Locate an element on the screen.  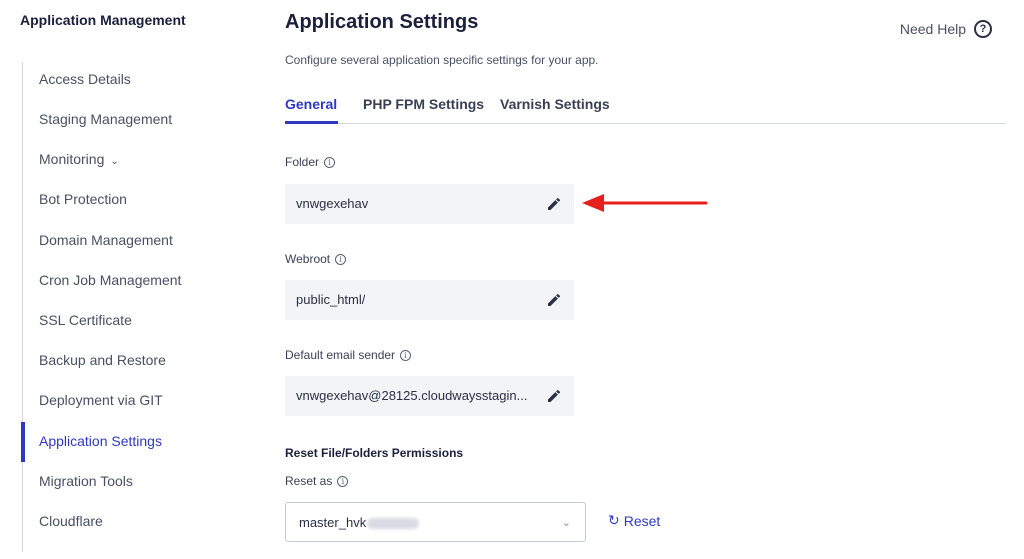
sidebar-item-migration-tools: Migration Tools is located at coordinates (86, 481).